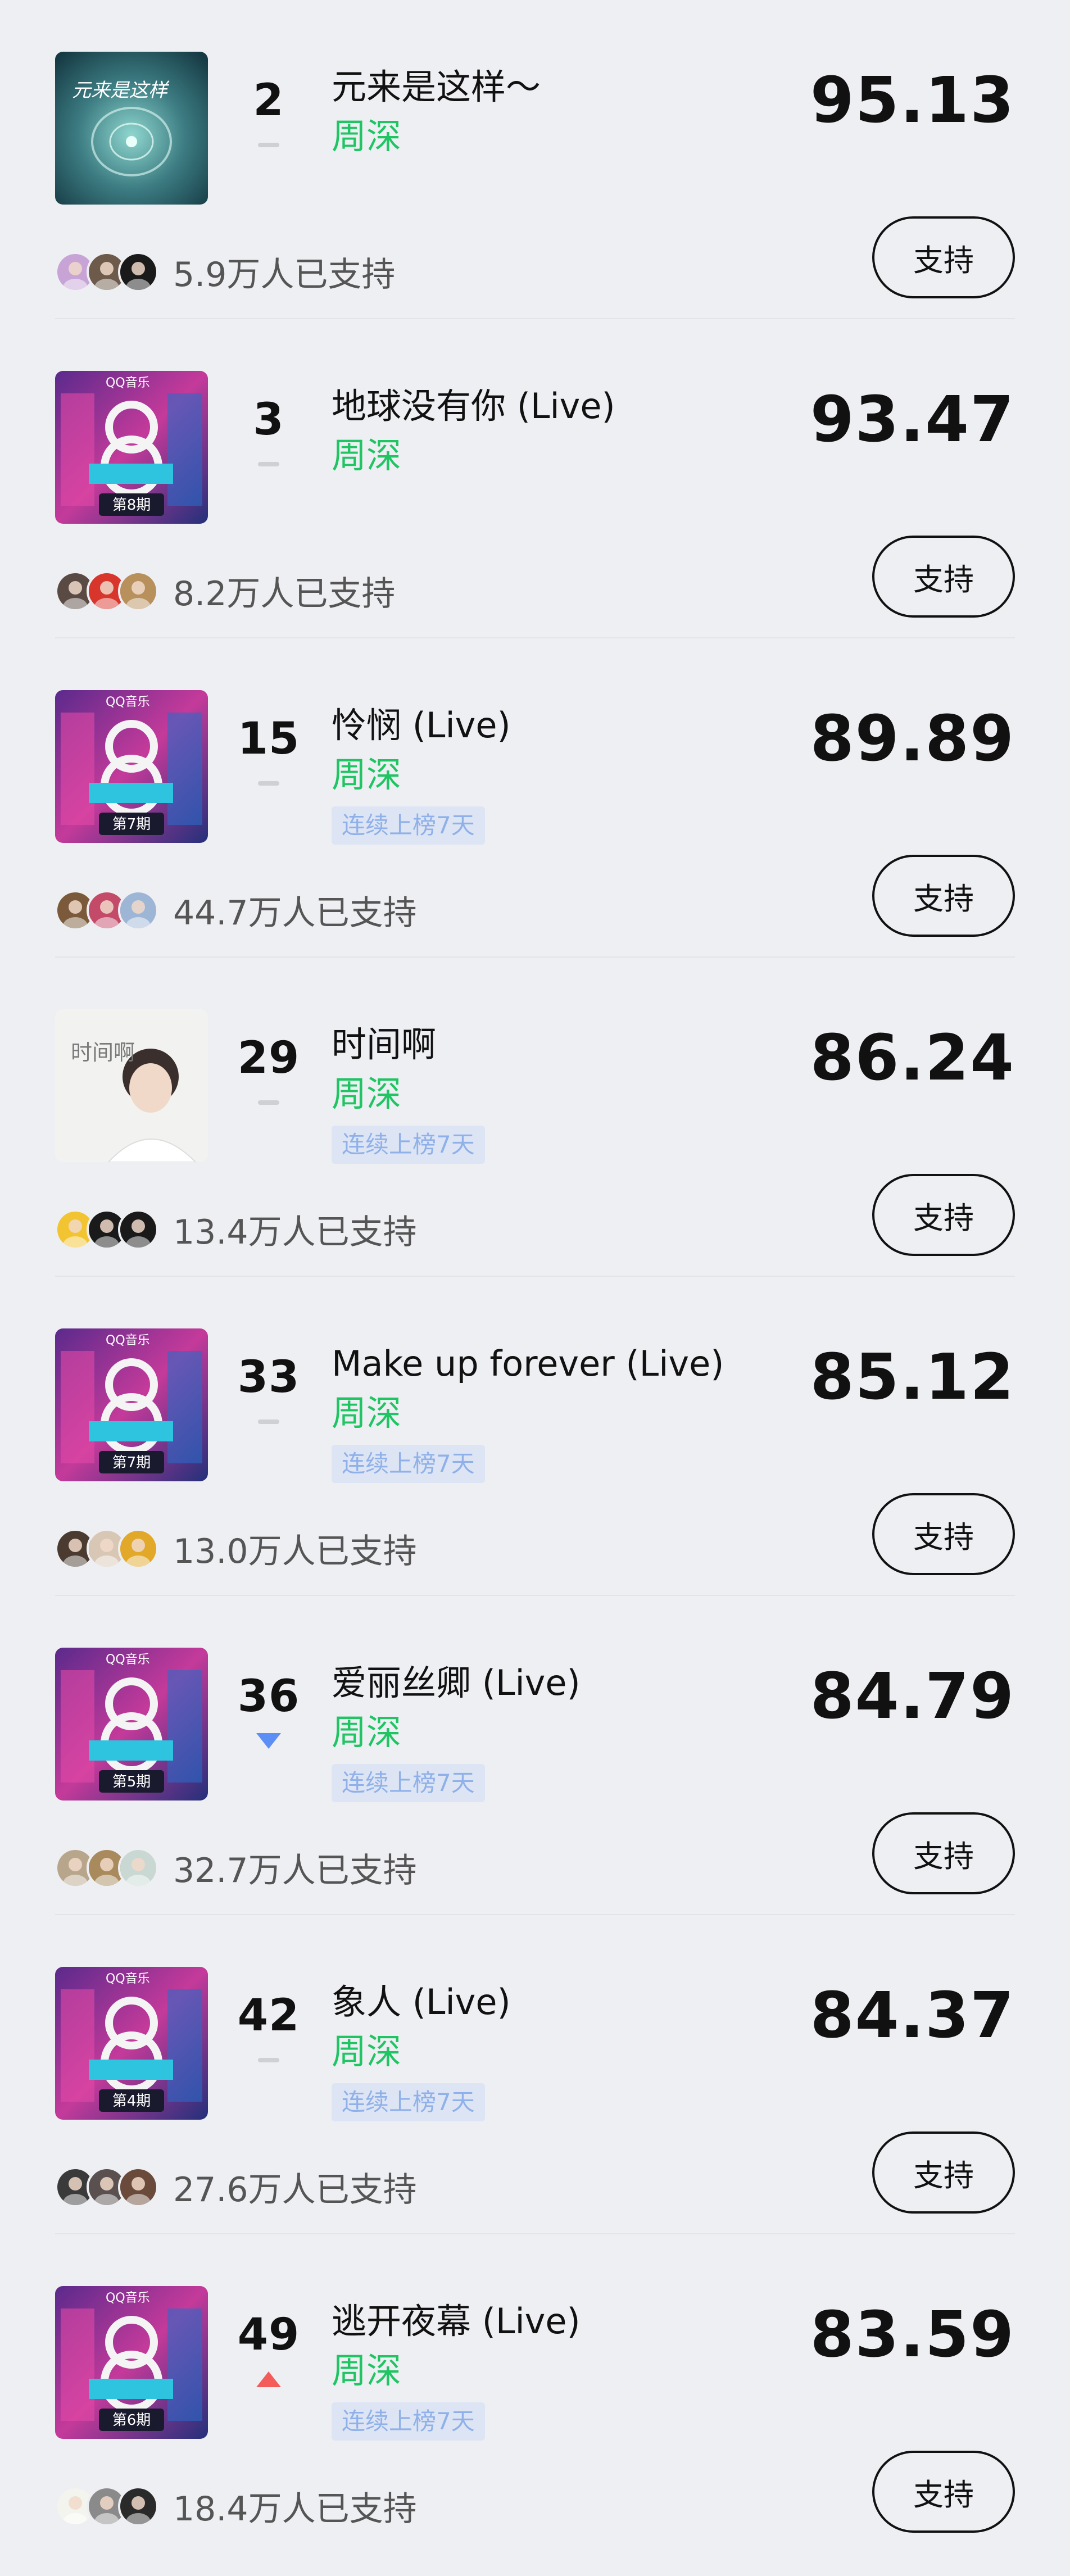  Describe the element at coordinates (284, 274) in the screenshot. I see `supporters-count: 5.9万人已支持` at that location.